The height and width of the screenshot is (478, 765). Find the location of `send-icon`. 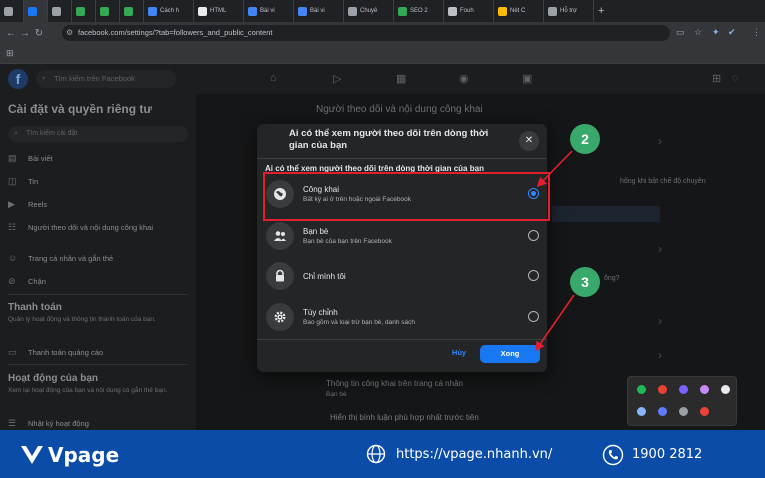

send-icon is located at coordinates (725, 389).